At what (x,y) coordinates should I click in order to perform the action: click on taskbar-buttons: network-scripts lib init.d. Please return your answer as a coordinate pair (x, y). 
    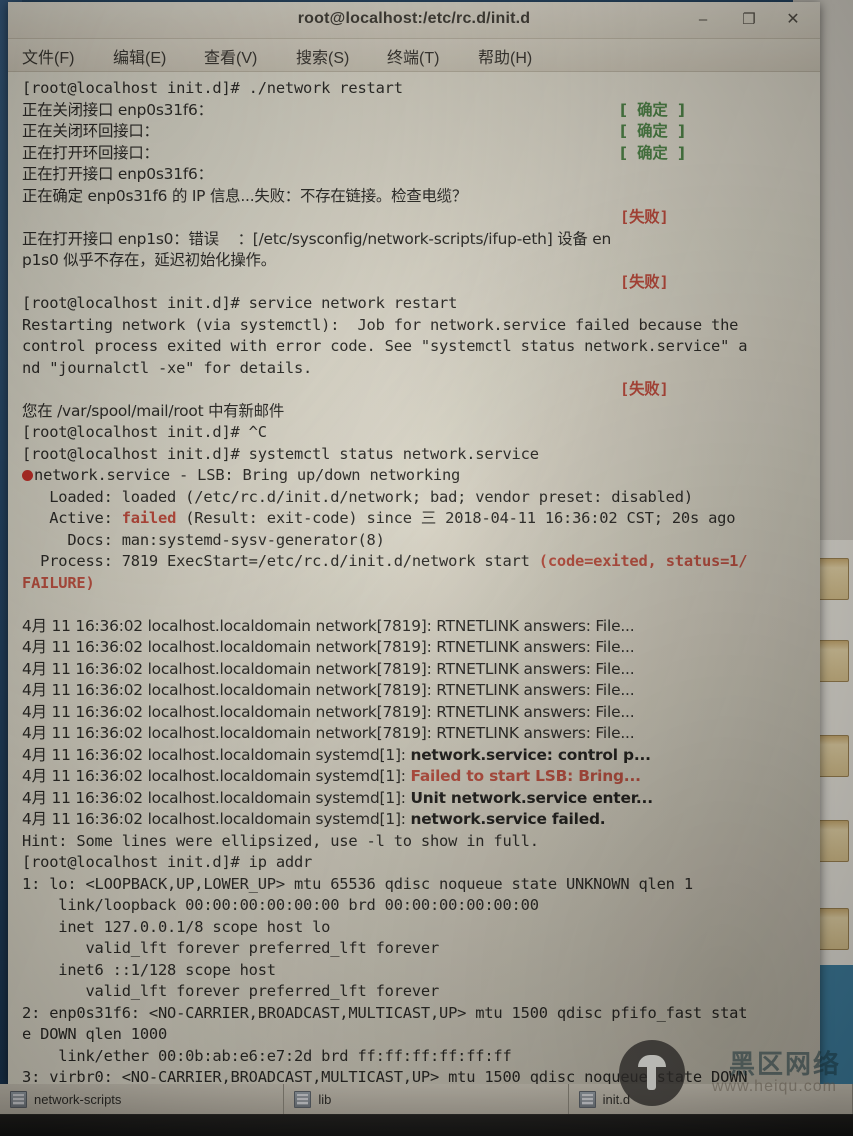
    Looking at the image, I should click on (426, 1099).